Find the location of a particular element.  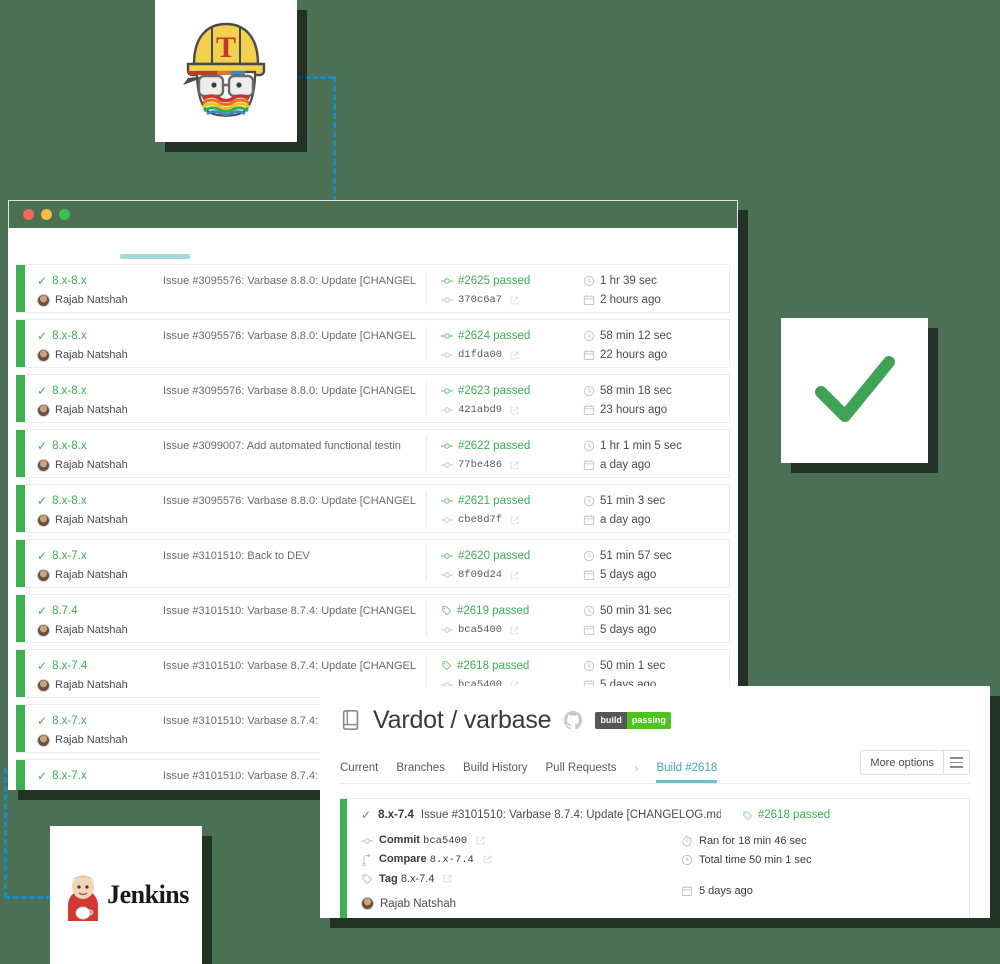

tab-current: Current is located at coordinates (359, 768).